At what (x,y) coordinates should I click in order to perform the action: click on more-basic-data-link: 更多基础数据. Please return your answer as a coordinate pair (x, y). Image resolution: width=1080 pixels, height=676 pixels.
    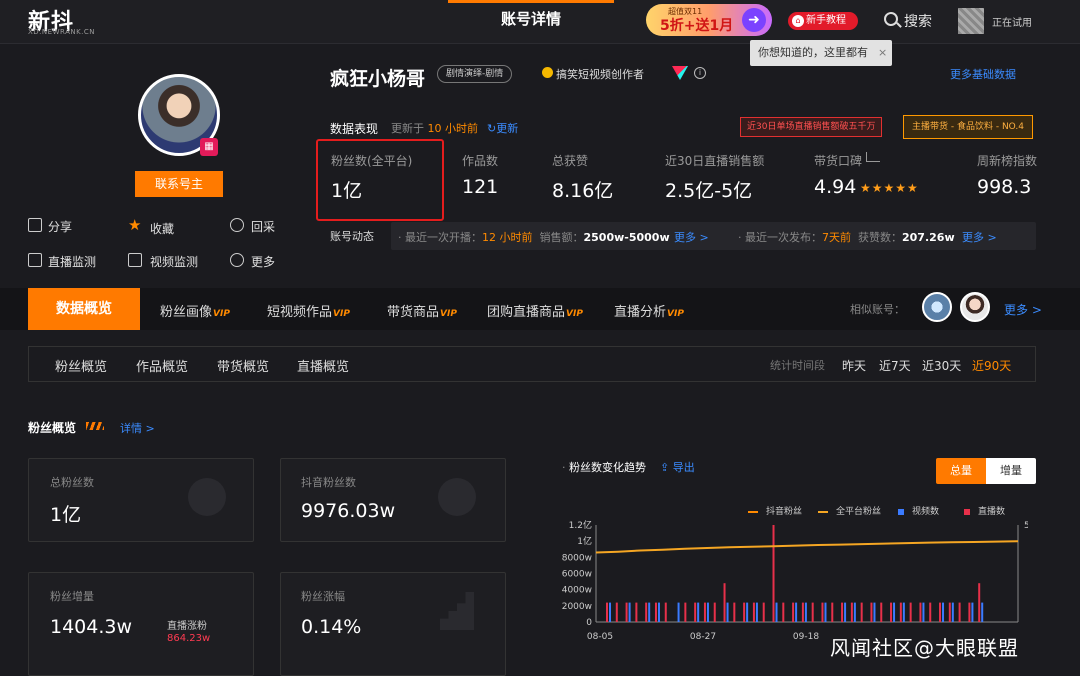
    Looking at the image, I should click on (983, 74).